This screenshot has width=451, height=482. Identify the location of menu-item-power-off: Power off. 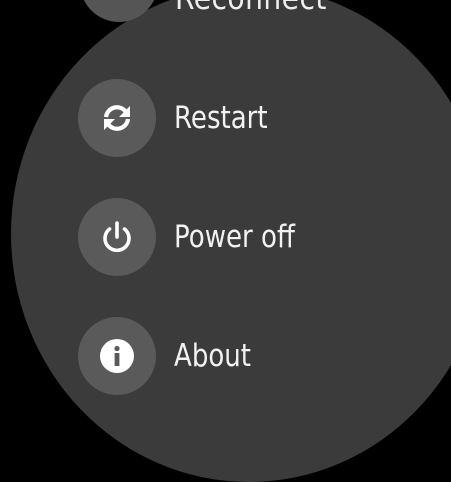
(228, 237).